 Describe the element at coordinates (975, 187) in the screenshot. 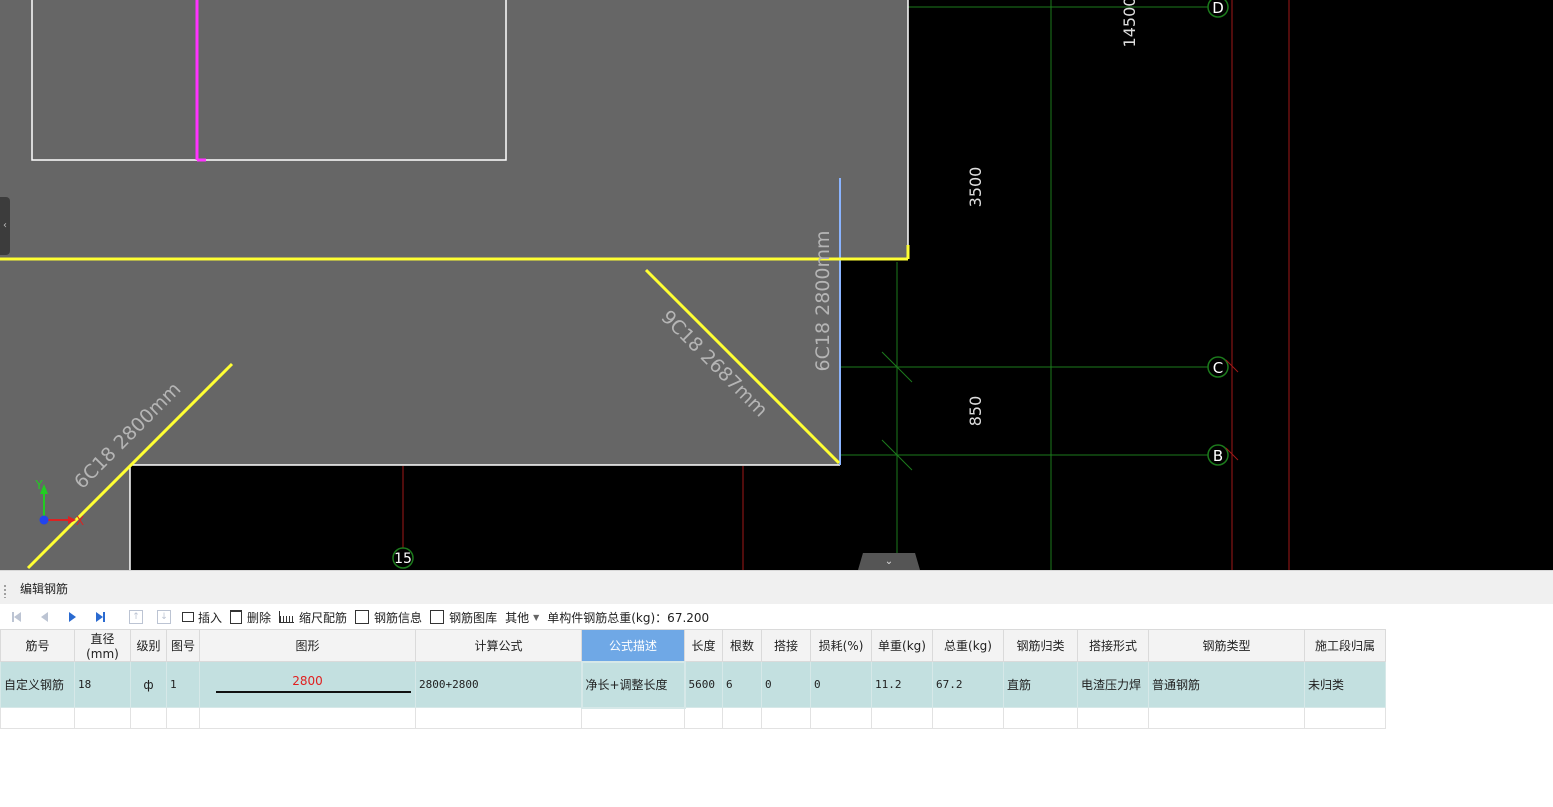

I see `dimension-label: 3500` at that location.